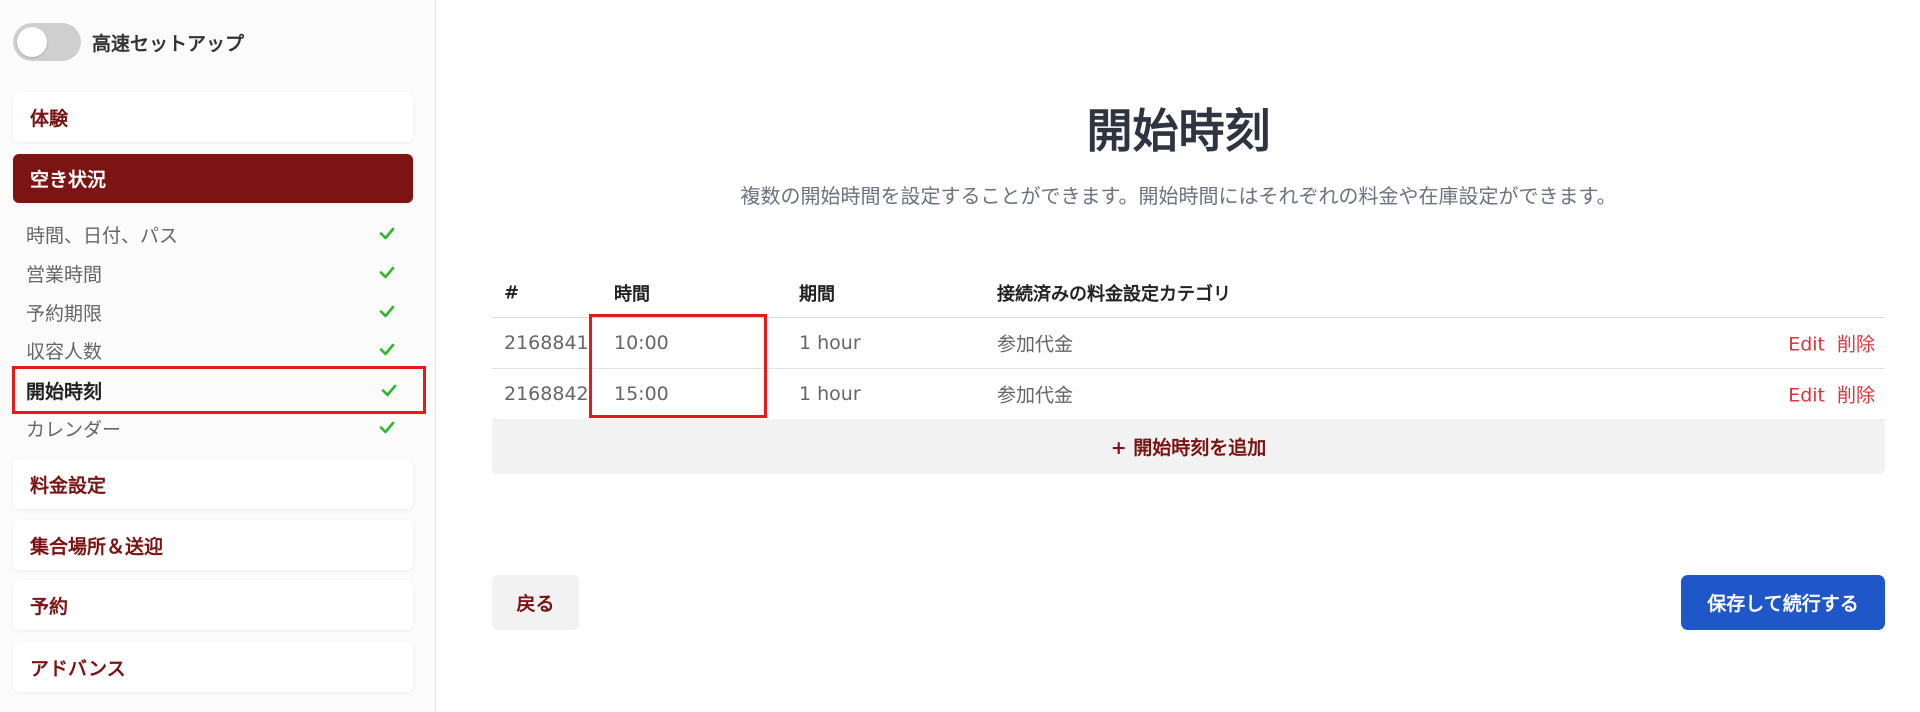 The width and height of the screenshot is (1920, 712). I want to click on table-header: # 時間 期間 接続済みの料金設定カテゴリ, so click(1188, 293).